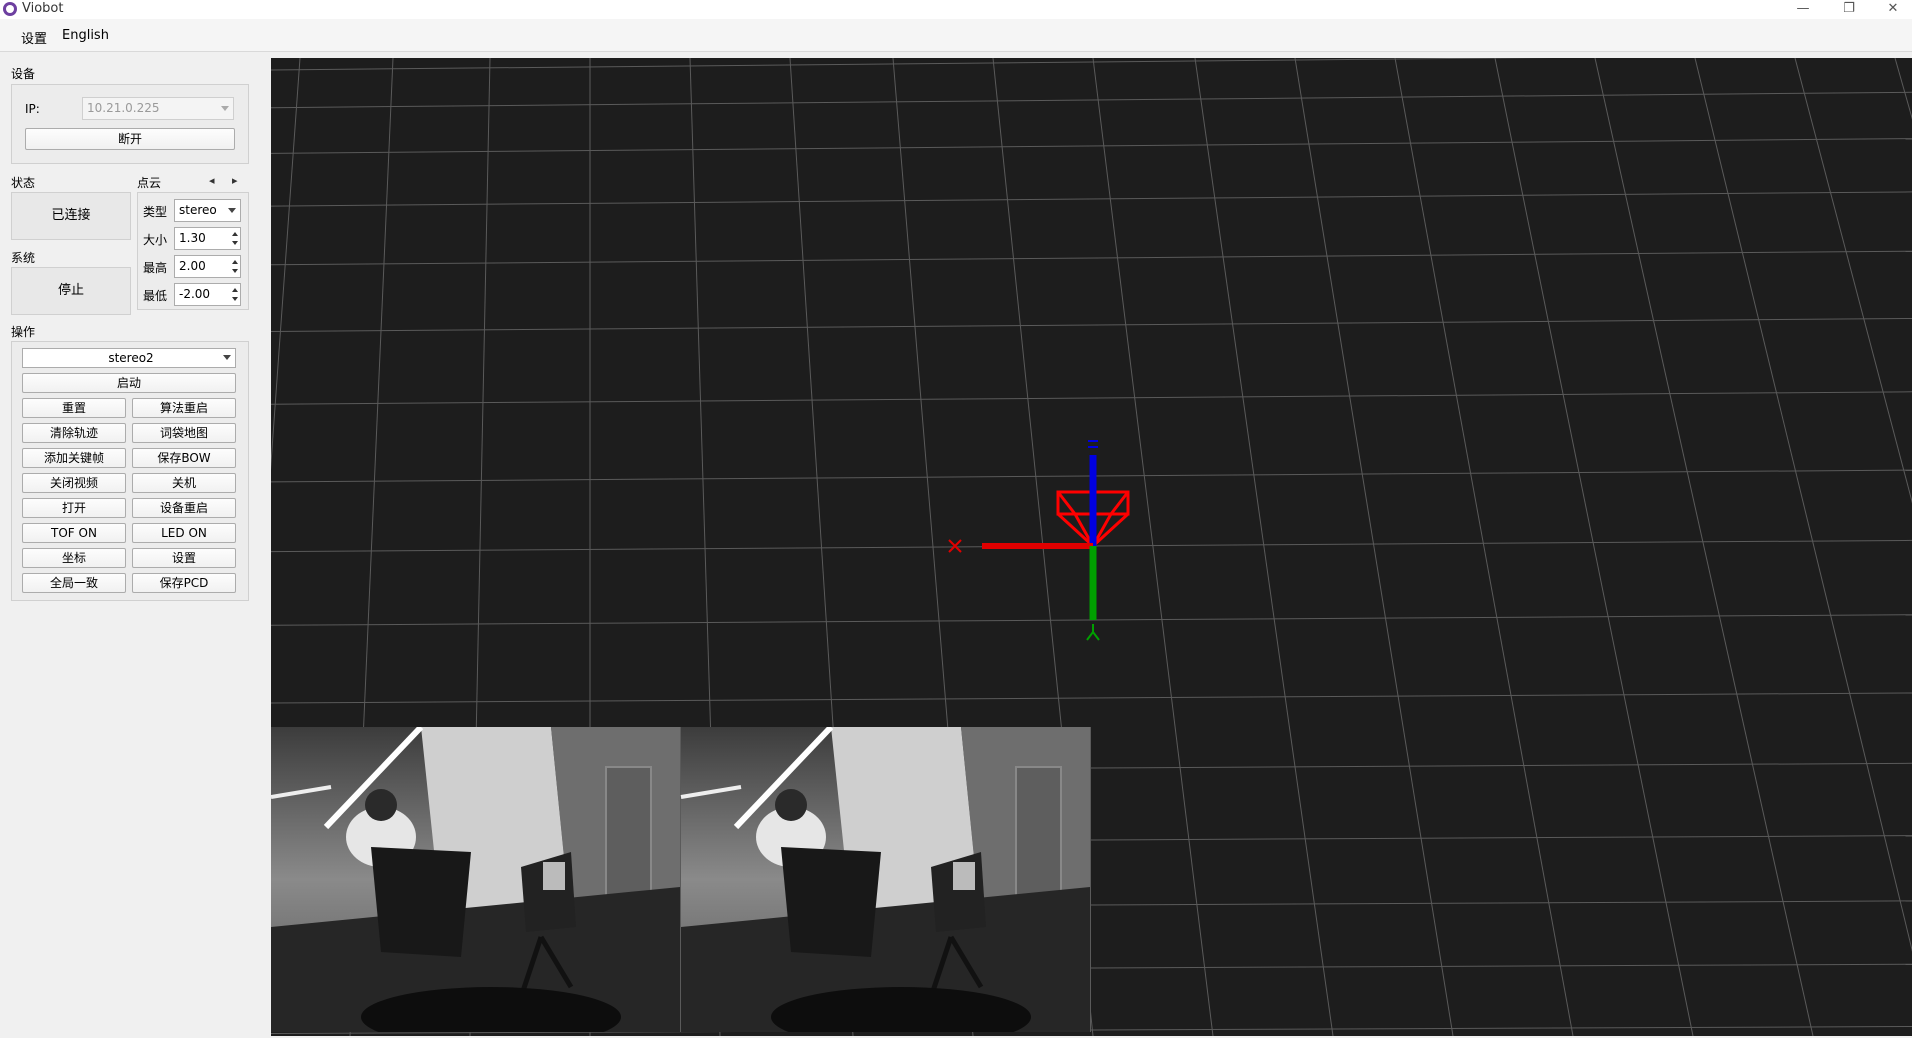  What do you see at coordinates (207, 238) in the screenshot?
I see `size-spinbox: 1.30` at bounding box center [207, 238].